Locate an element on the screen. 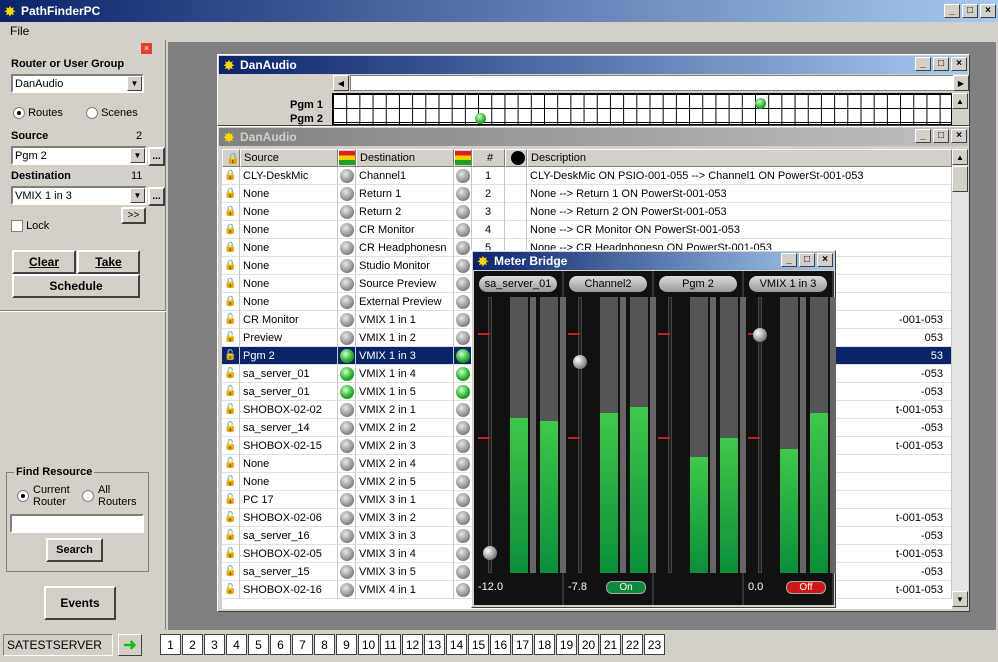 This screenshot has height=662, width=998. expand-button: >> is located at coordinates (133, 215).